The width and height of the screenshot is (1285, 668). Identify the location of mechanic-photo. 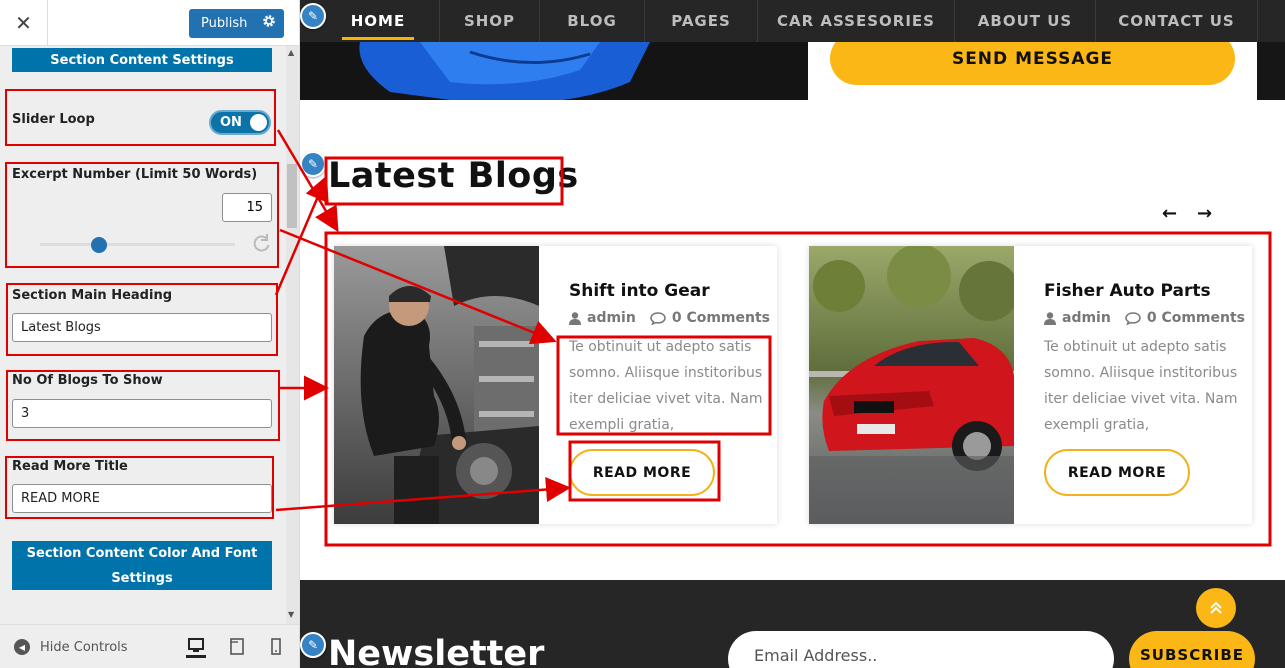
(436, 385).